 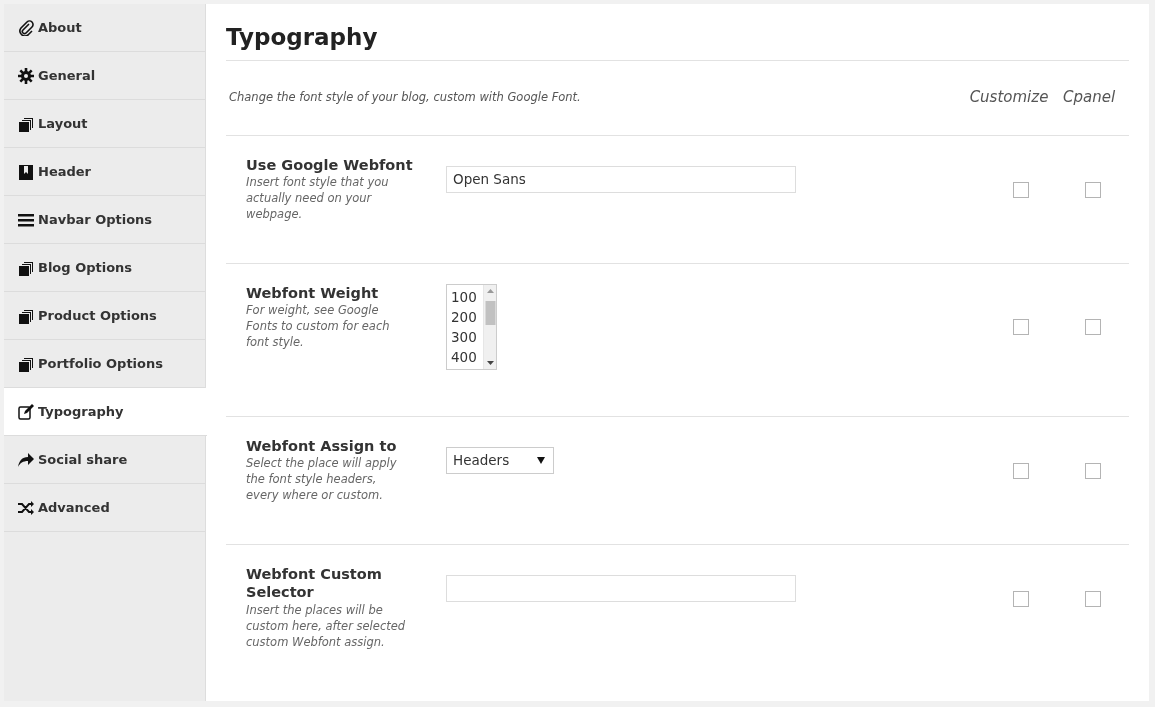 I want to click on setting-description: Insert font style that you actually need on your webpage., so click(x=318, y=198).